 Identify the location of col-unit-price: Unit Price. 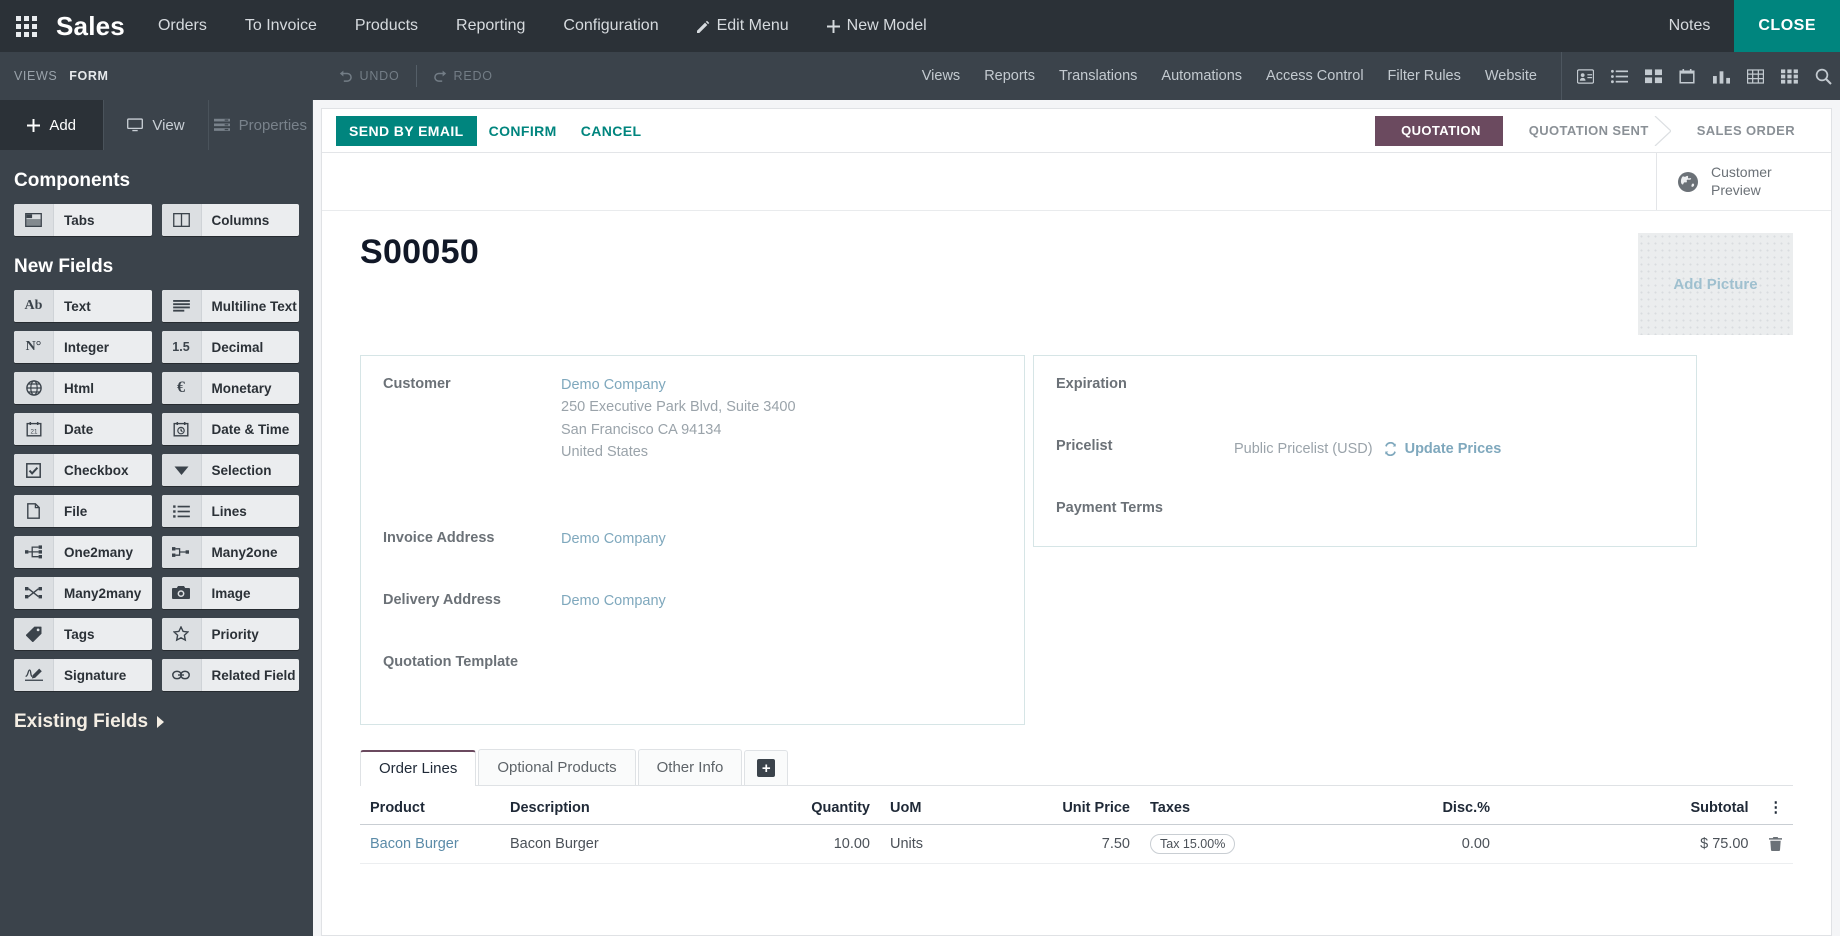
(1075, 808).